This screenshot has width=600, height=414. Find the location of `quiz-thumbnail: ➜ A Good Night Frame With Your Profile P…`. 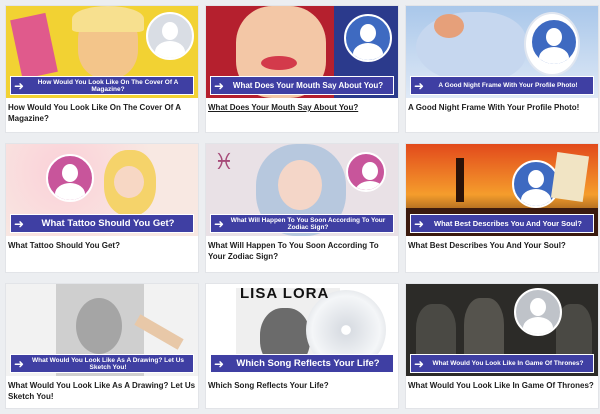

quiz-thumbnail: ➜ A Good Night Frame With Your Profile P… is located at coordinates (502, 52).